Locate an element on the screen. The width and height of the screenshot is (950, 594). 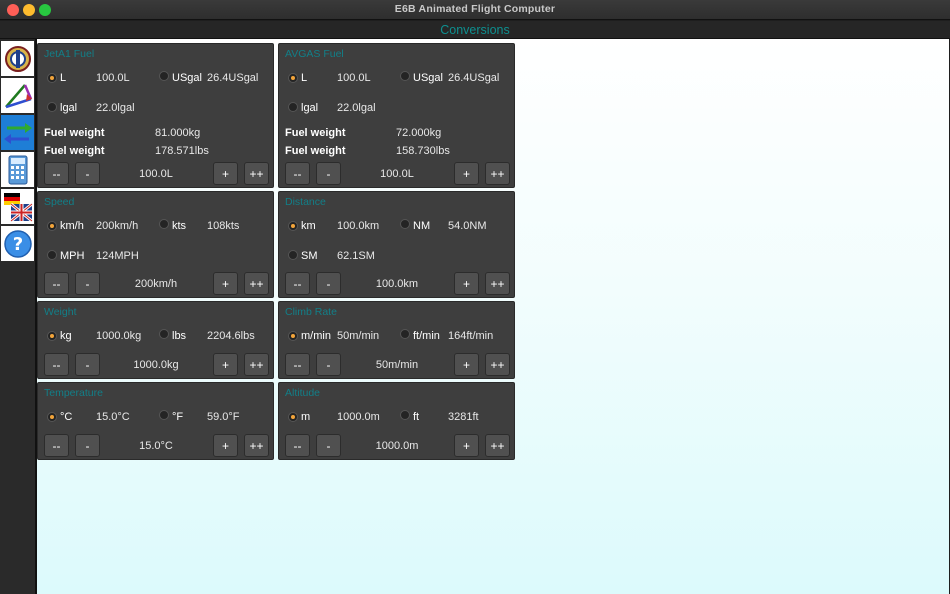
radio-mph is located at coordinates (52, 255).